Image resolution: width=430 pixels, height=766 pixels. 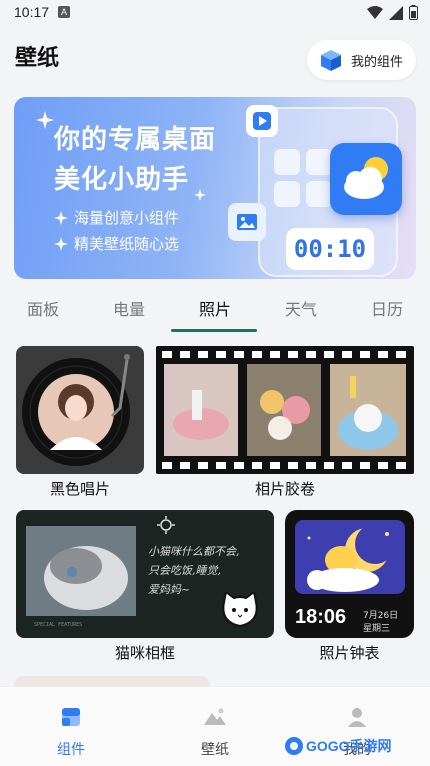 I want to click on status-time: 10:17, so click(x=32, y=12).